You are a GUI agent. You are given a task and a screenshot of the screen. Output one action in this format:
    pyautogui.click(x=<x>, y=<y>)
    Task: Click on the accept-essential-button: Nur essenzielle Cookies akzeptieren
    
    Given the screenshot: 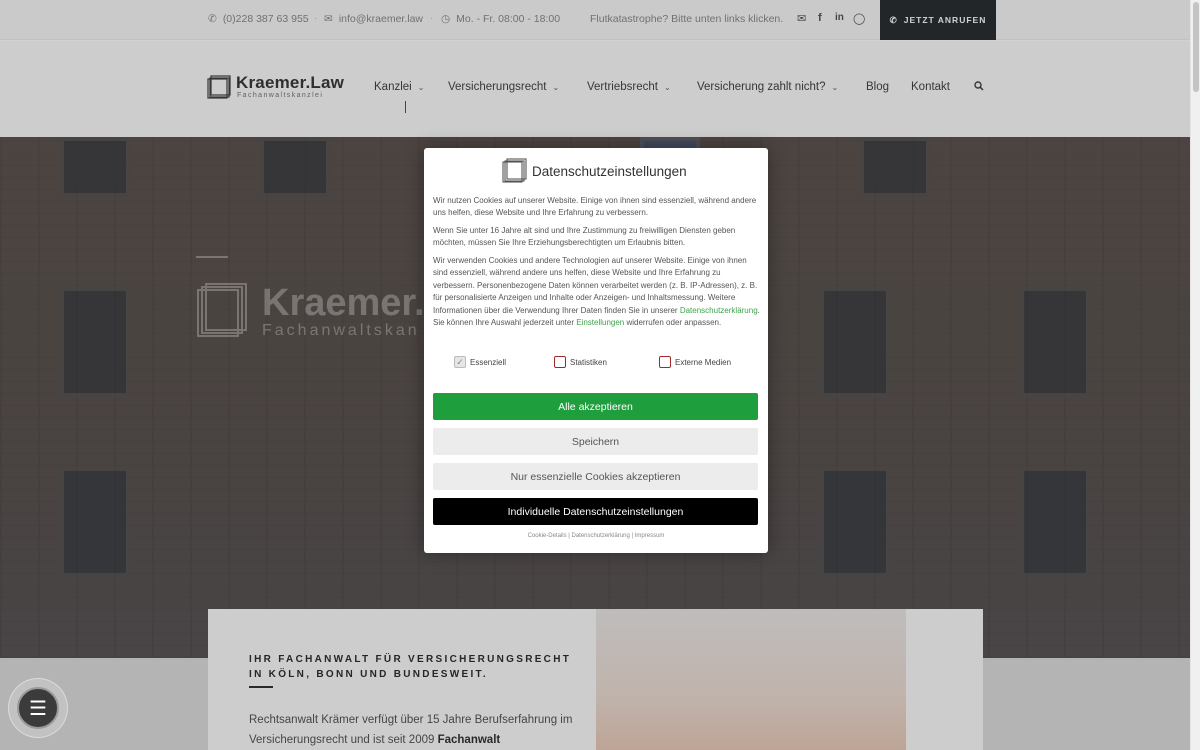 What is the action you would take?
    pyautogui.click(x=595, y=476)
    